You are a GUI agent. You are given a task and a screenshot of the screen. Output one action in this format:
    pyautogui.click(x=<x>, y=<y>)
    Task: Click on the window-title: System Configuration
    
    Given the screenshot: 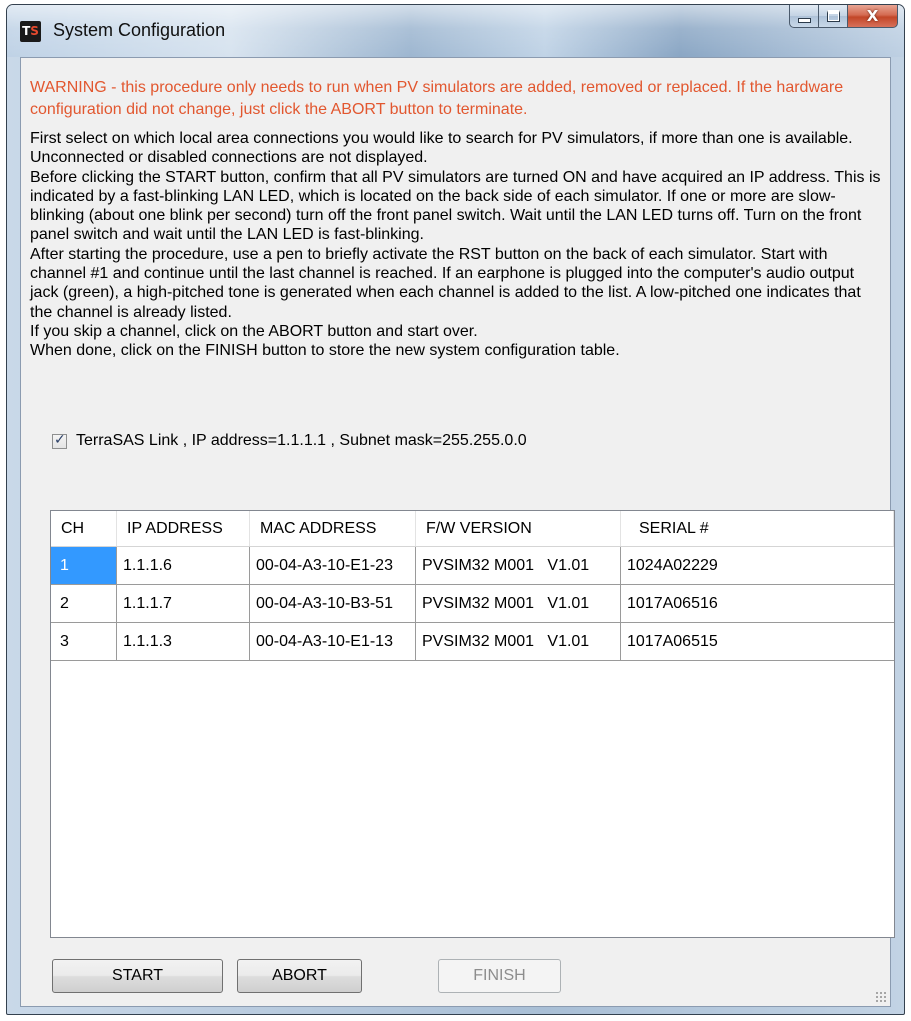 What is the action you would take?
    pyautogui.click(x=139, y=30)
    